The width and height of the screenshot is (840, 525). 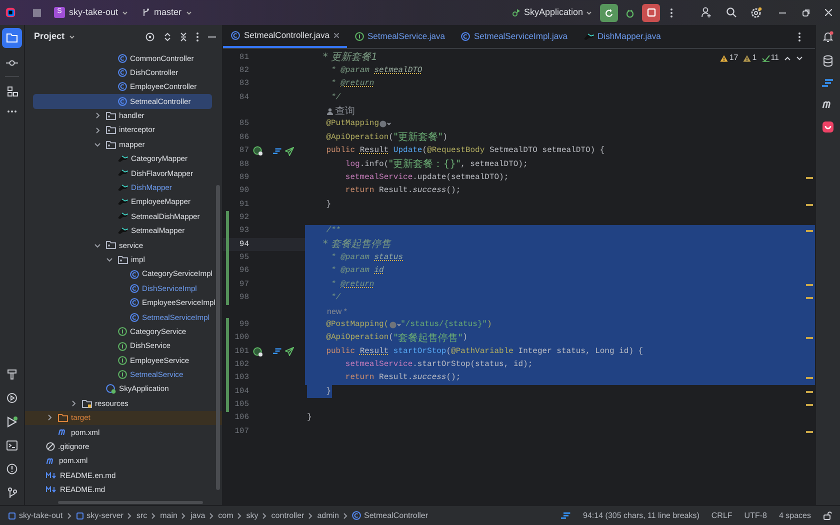 I want to click on problems-icon, so click(x=12, y=469).